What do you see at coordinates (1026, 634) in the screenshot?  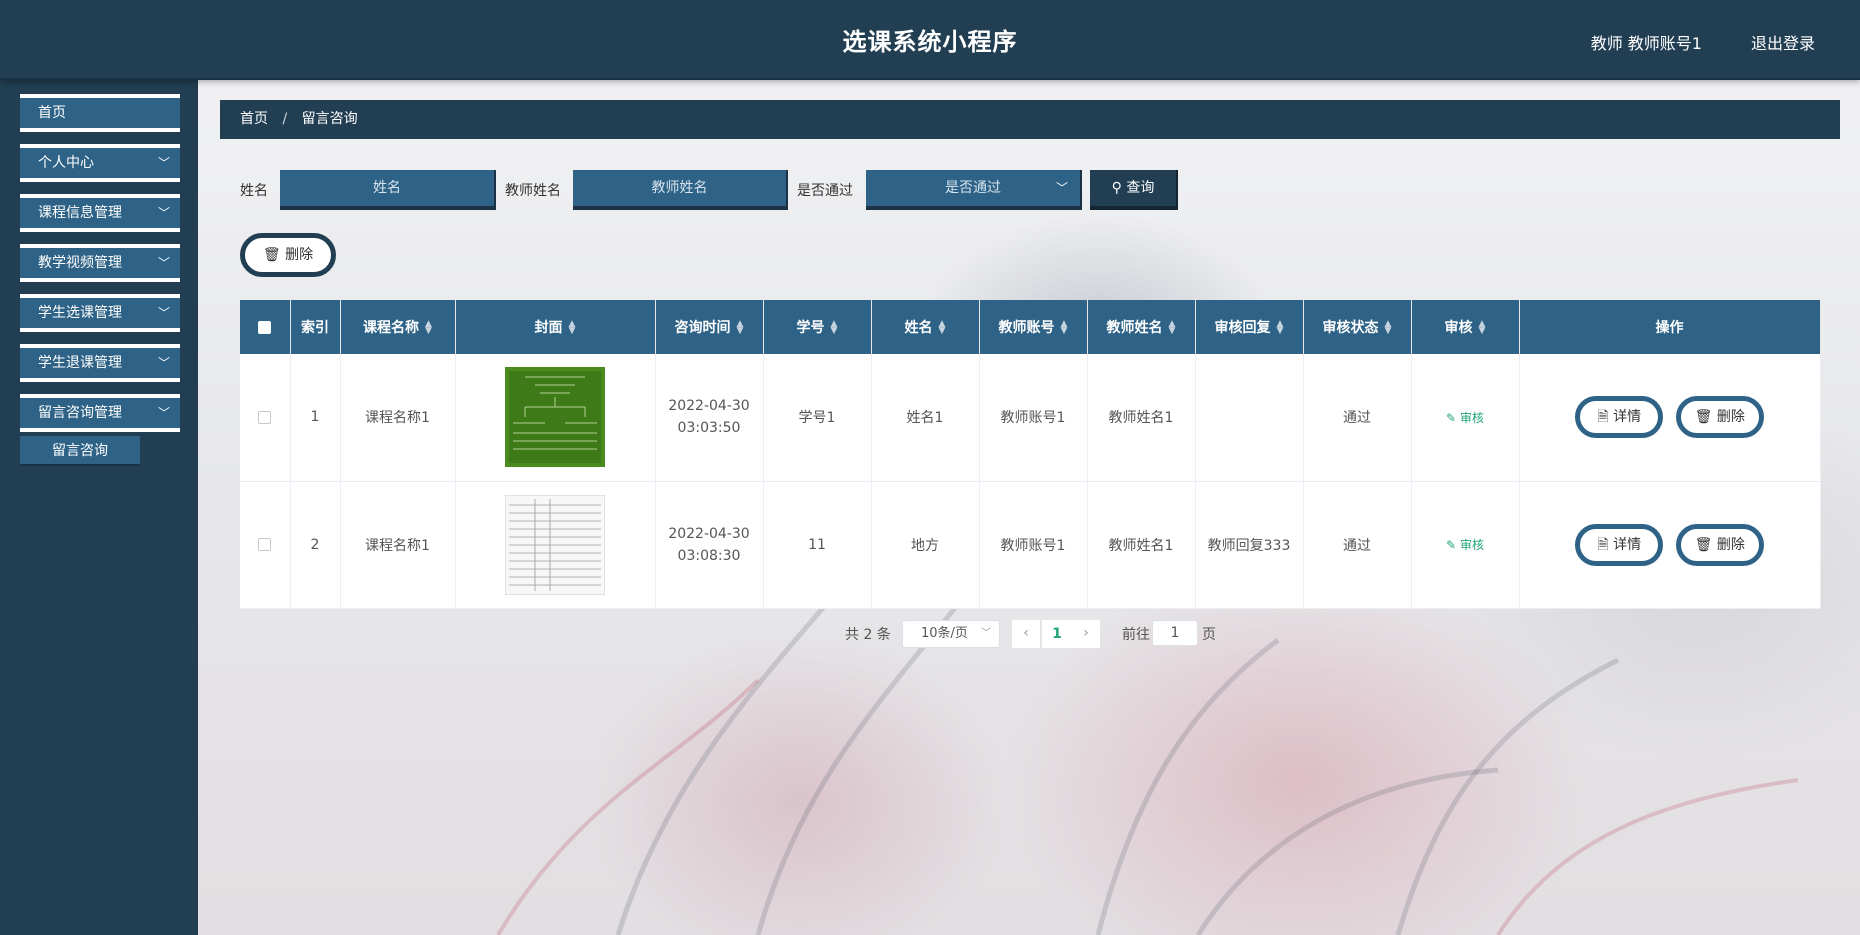 I see `prev-page-button: ‹` at bounding box center [1026, 634].